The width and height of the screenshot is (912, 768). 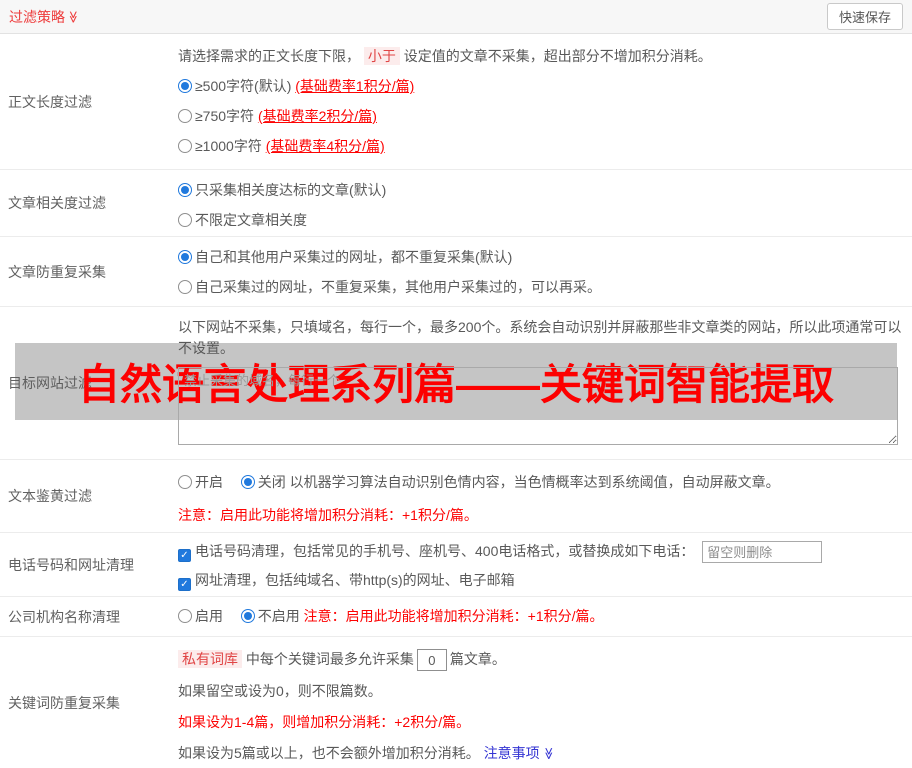 I want to click on keyword-dedup-line2: 如果留空或设为0，则不限篇数。, so click(x=280, y=691).